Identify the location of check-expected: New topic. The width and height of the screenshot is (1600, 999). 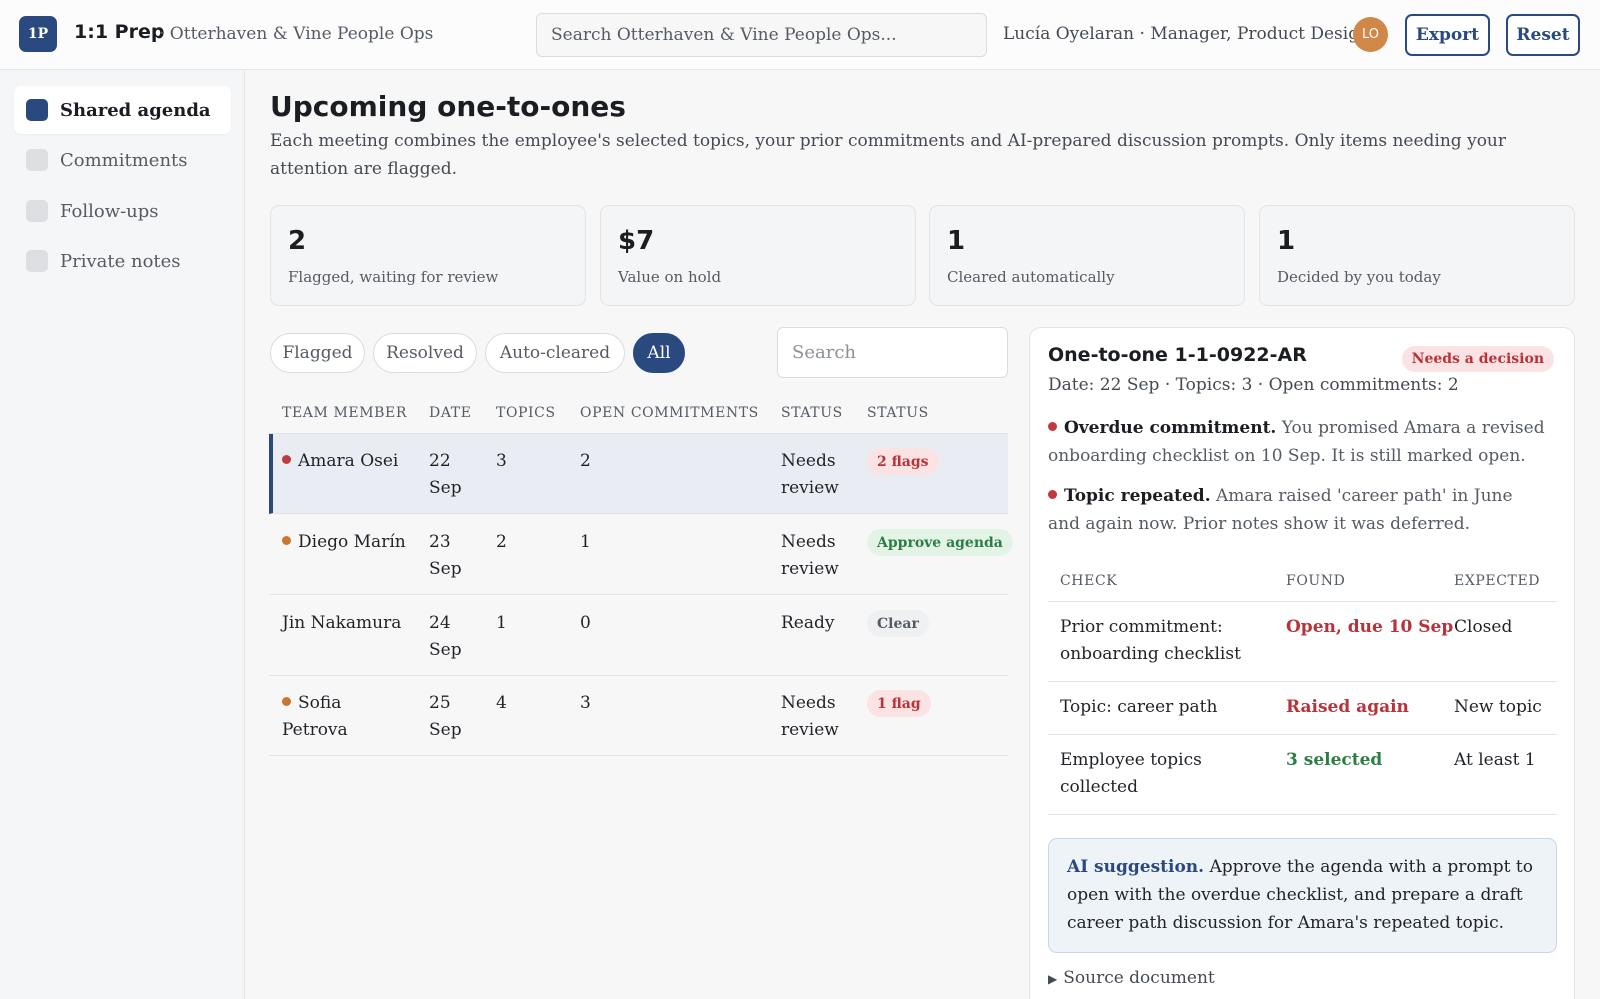
(1498, 707).